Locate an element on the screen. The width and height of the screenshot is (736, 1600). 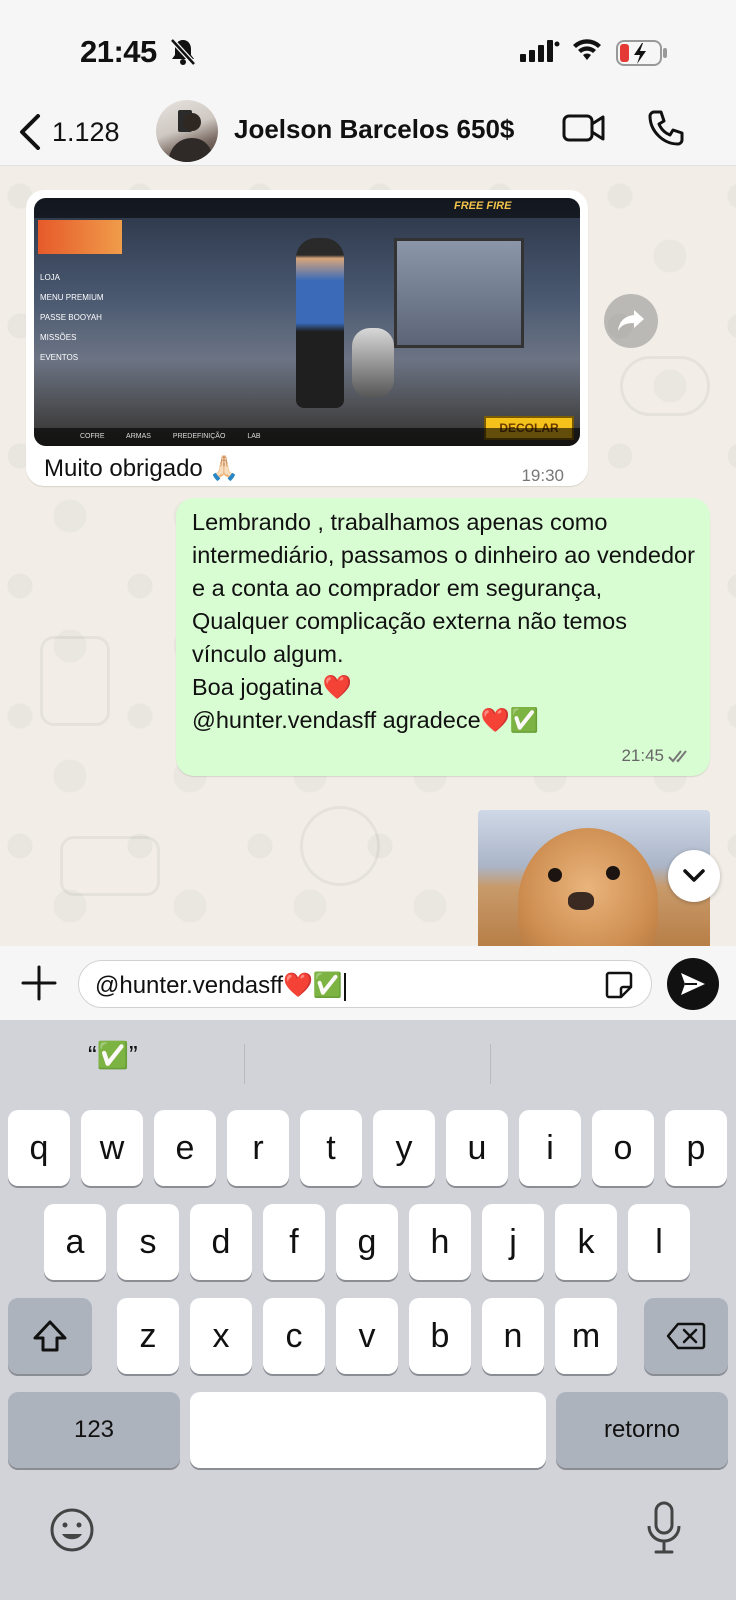
backspace-icon is located at coordinates (686, 1336).